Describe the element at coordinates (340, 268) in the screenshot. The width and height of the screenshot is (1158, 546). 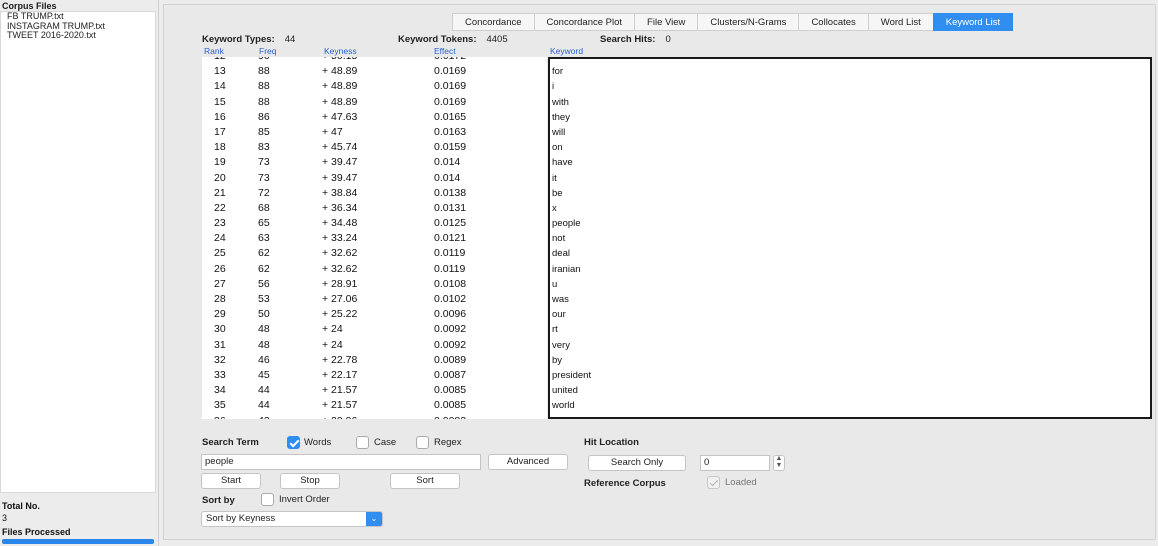
I see `cell-keyness: + 32.62` at that location.